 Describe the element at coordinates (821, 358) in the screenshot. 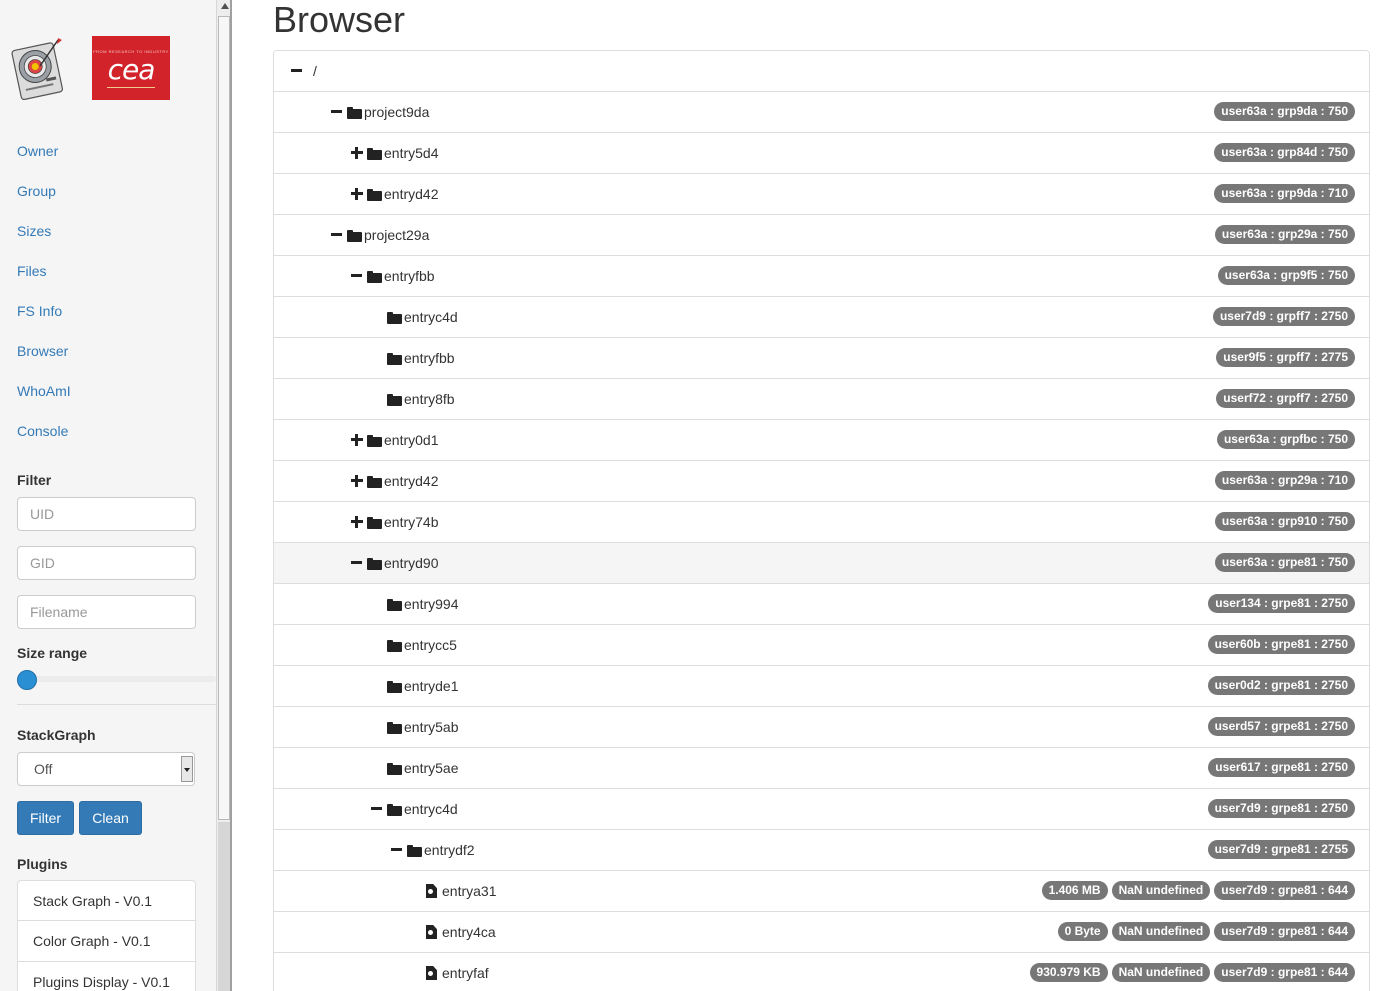

I see `tree-row: entryfbb user9f5 : grpff7 : 2775` at that location.